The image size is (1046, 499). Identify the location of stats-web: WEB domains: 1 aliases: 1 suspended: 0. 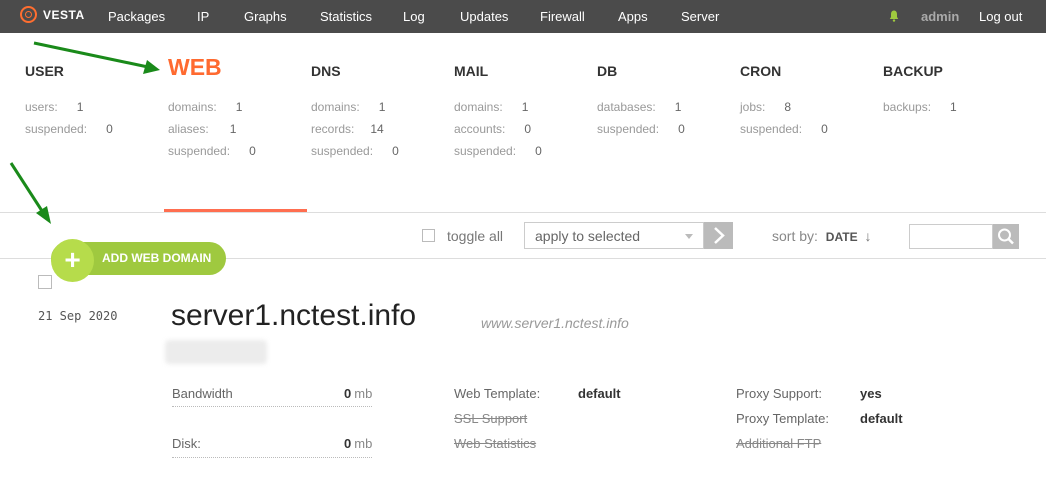
(212, 108).